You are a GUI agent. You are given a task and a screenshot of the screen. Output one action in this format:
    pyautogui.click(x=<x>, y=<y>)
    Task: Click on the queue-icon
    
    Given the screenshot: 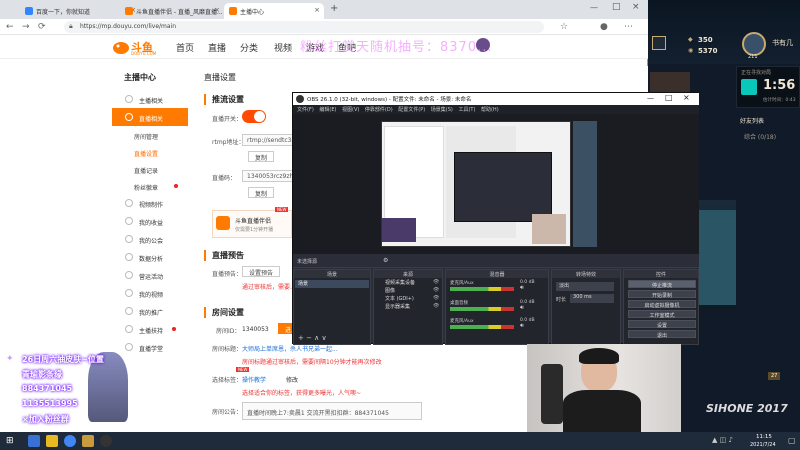 What is the action you would take?
    pyautogui.click(x=749, y=87)
    